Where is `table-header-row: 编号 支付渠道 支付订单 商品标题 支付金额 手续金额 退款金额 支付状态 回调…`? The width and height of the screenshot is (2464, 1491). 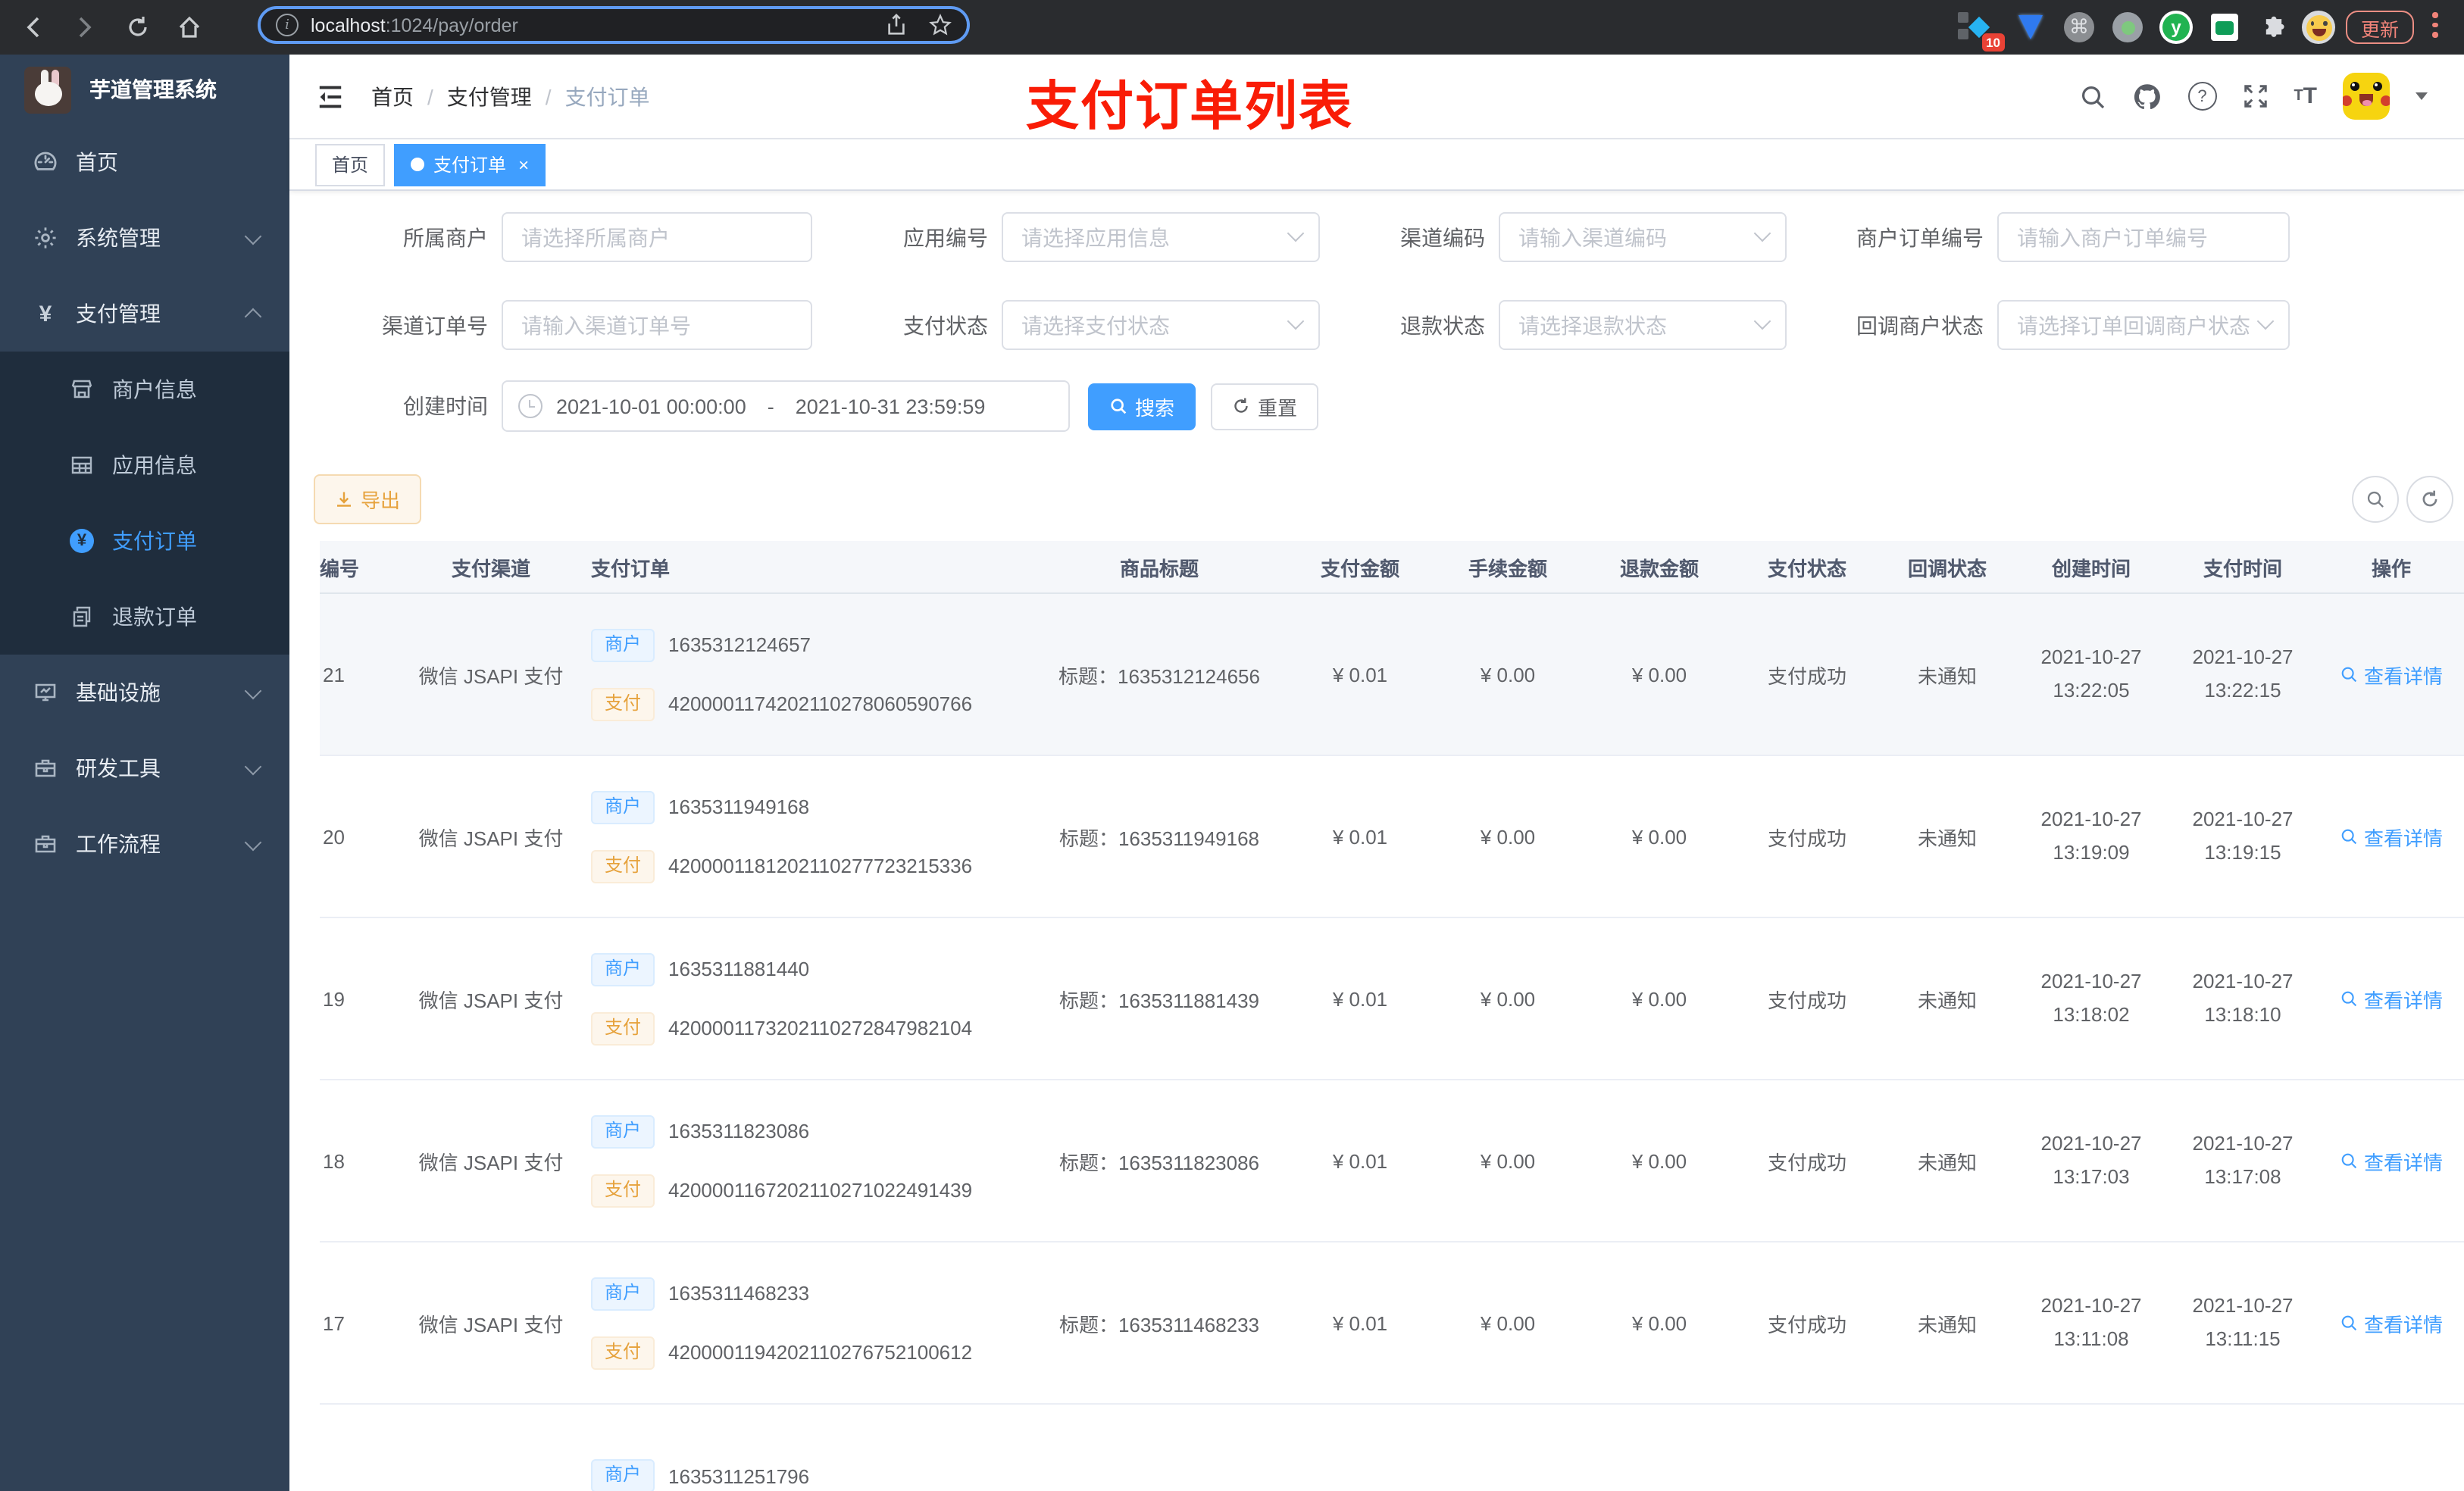 table-header-row: 编号 支付渠道 支付订单 商品标题 支付金额 手续金额 退款金额 支付状态 回调… is located at coordinates (1392, 567).